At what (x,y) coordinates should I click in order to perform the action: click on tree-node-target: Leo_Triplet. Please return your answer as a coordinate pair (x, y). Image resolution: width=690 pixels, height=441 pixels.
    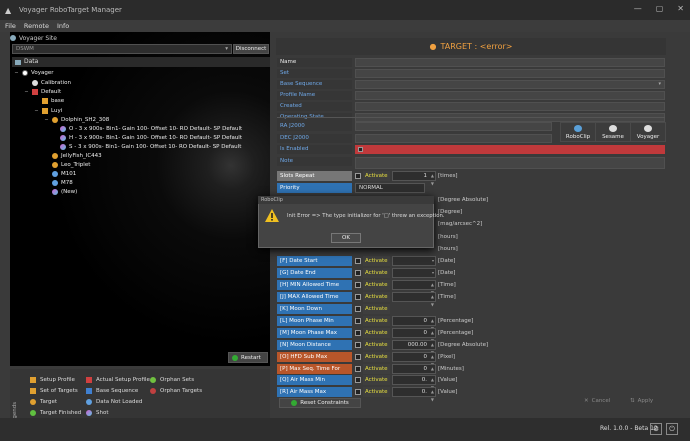
    Looking at the image, I should click on (71, 165).